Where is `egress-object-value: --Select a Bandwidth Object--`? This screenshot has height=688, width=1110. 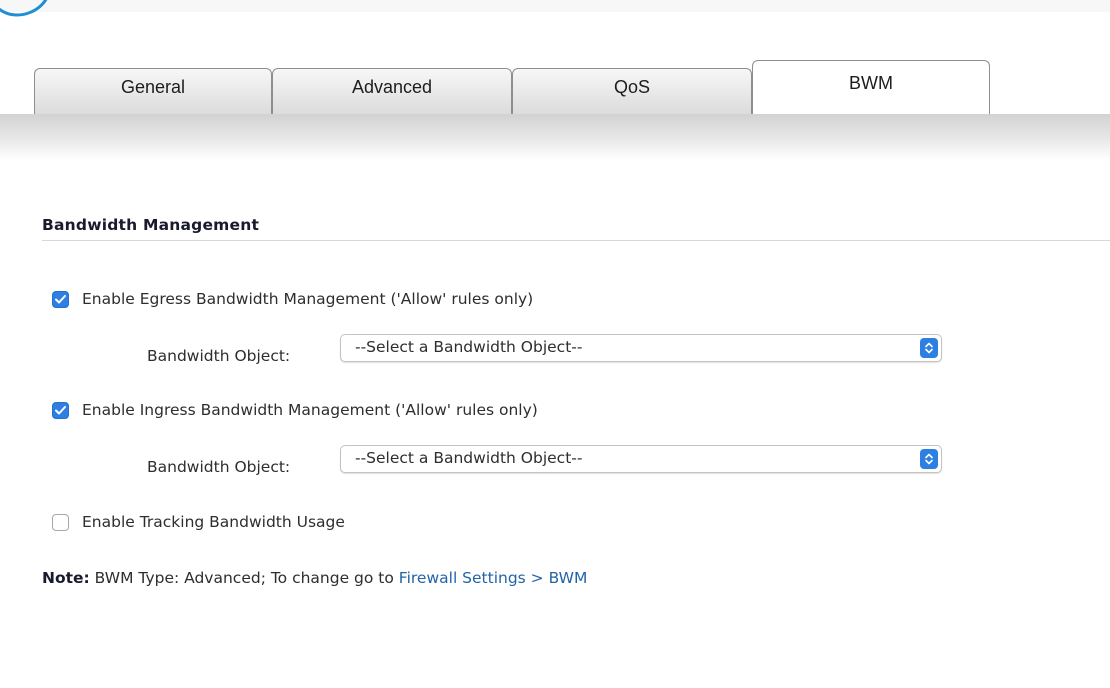
egress-object-value: --Select a Bandwidth Object-- is located at coordinates (469, 347).